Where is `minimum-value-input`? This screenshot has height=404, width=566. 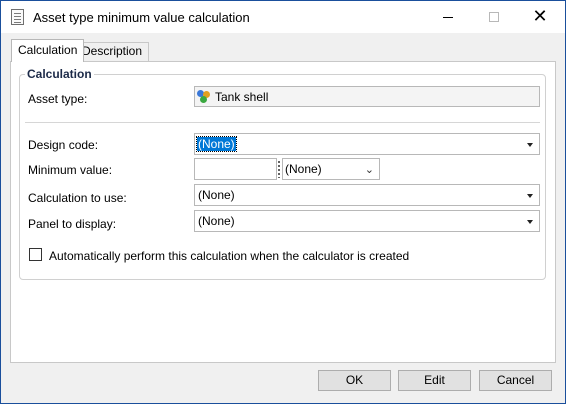 minimum-value-input is located at coordinates (235, 169).